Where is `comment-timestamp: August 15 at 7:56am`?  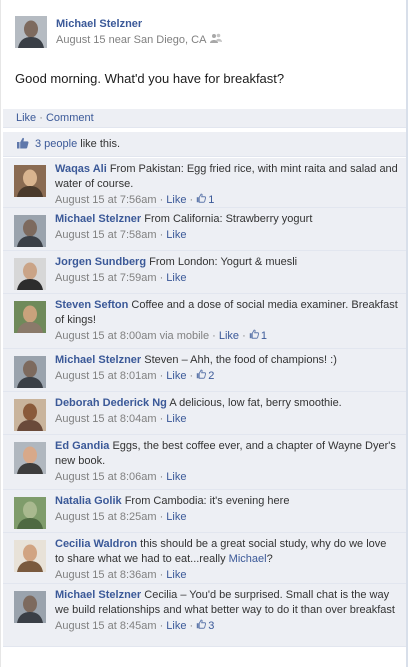 comment-timestamp: August 15 at 7:56am is located at coordinates (106, 200).